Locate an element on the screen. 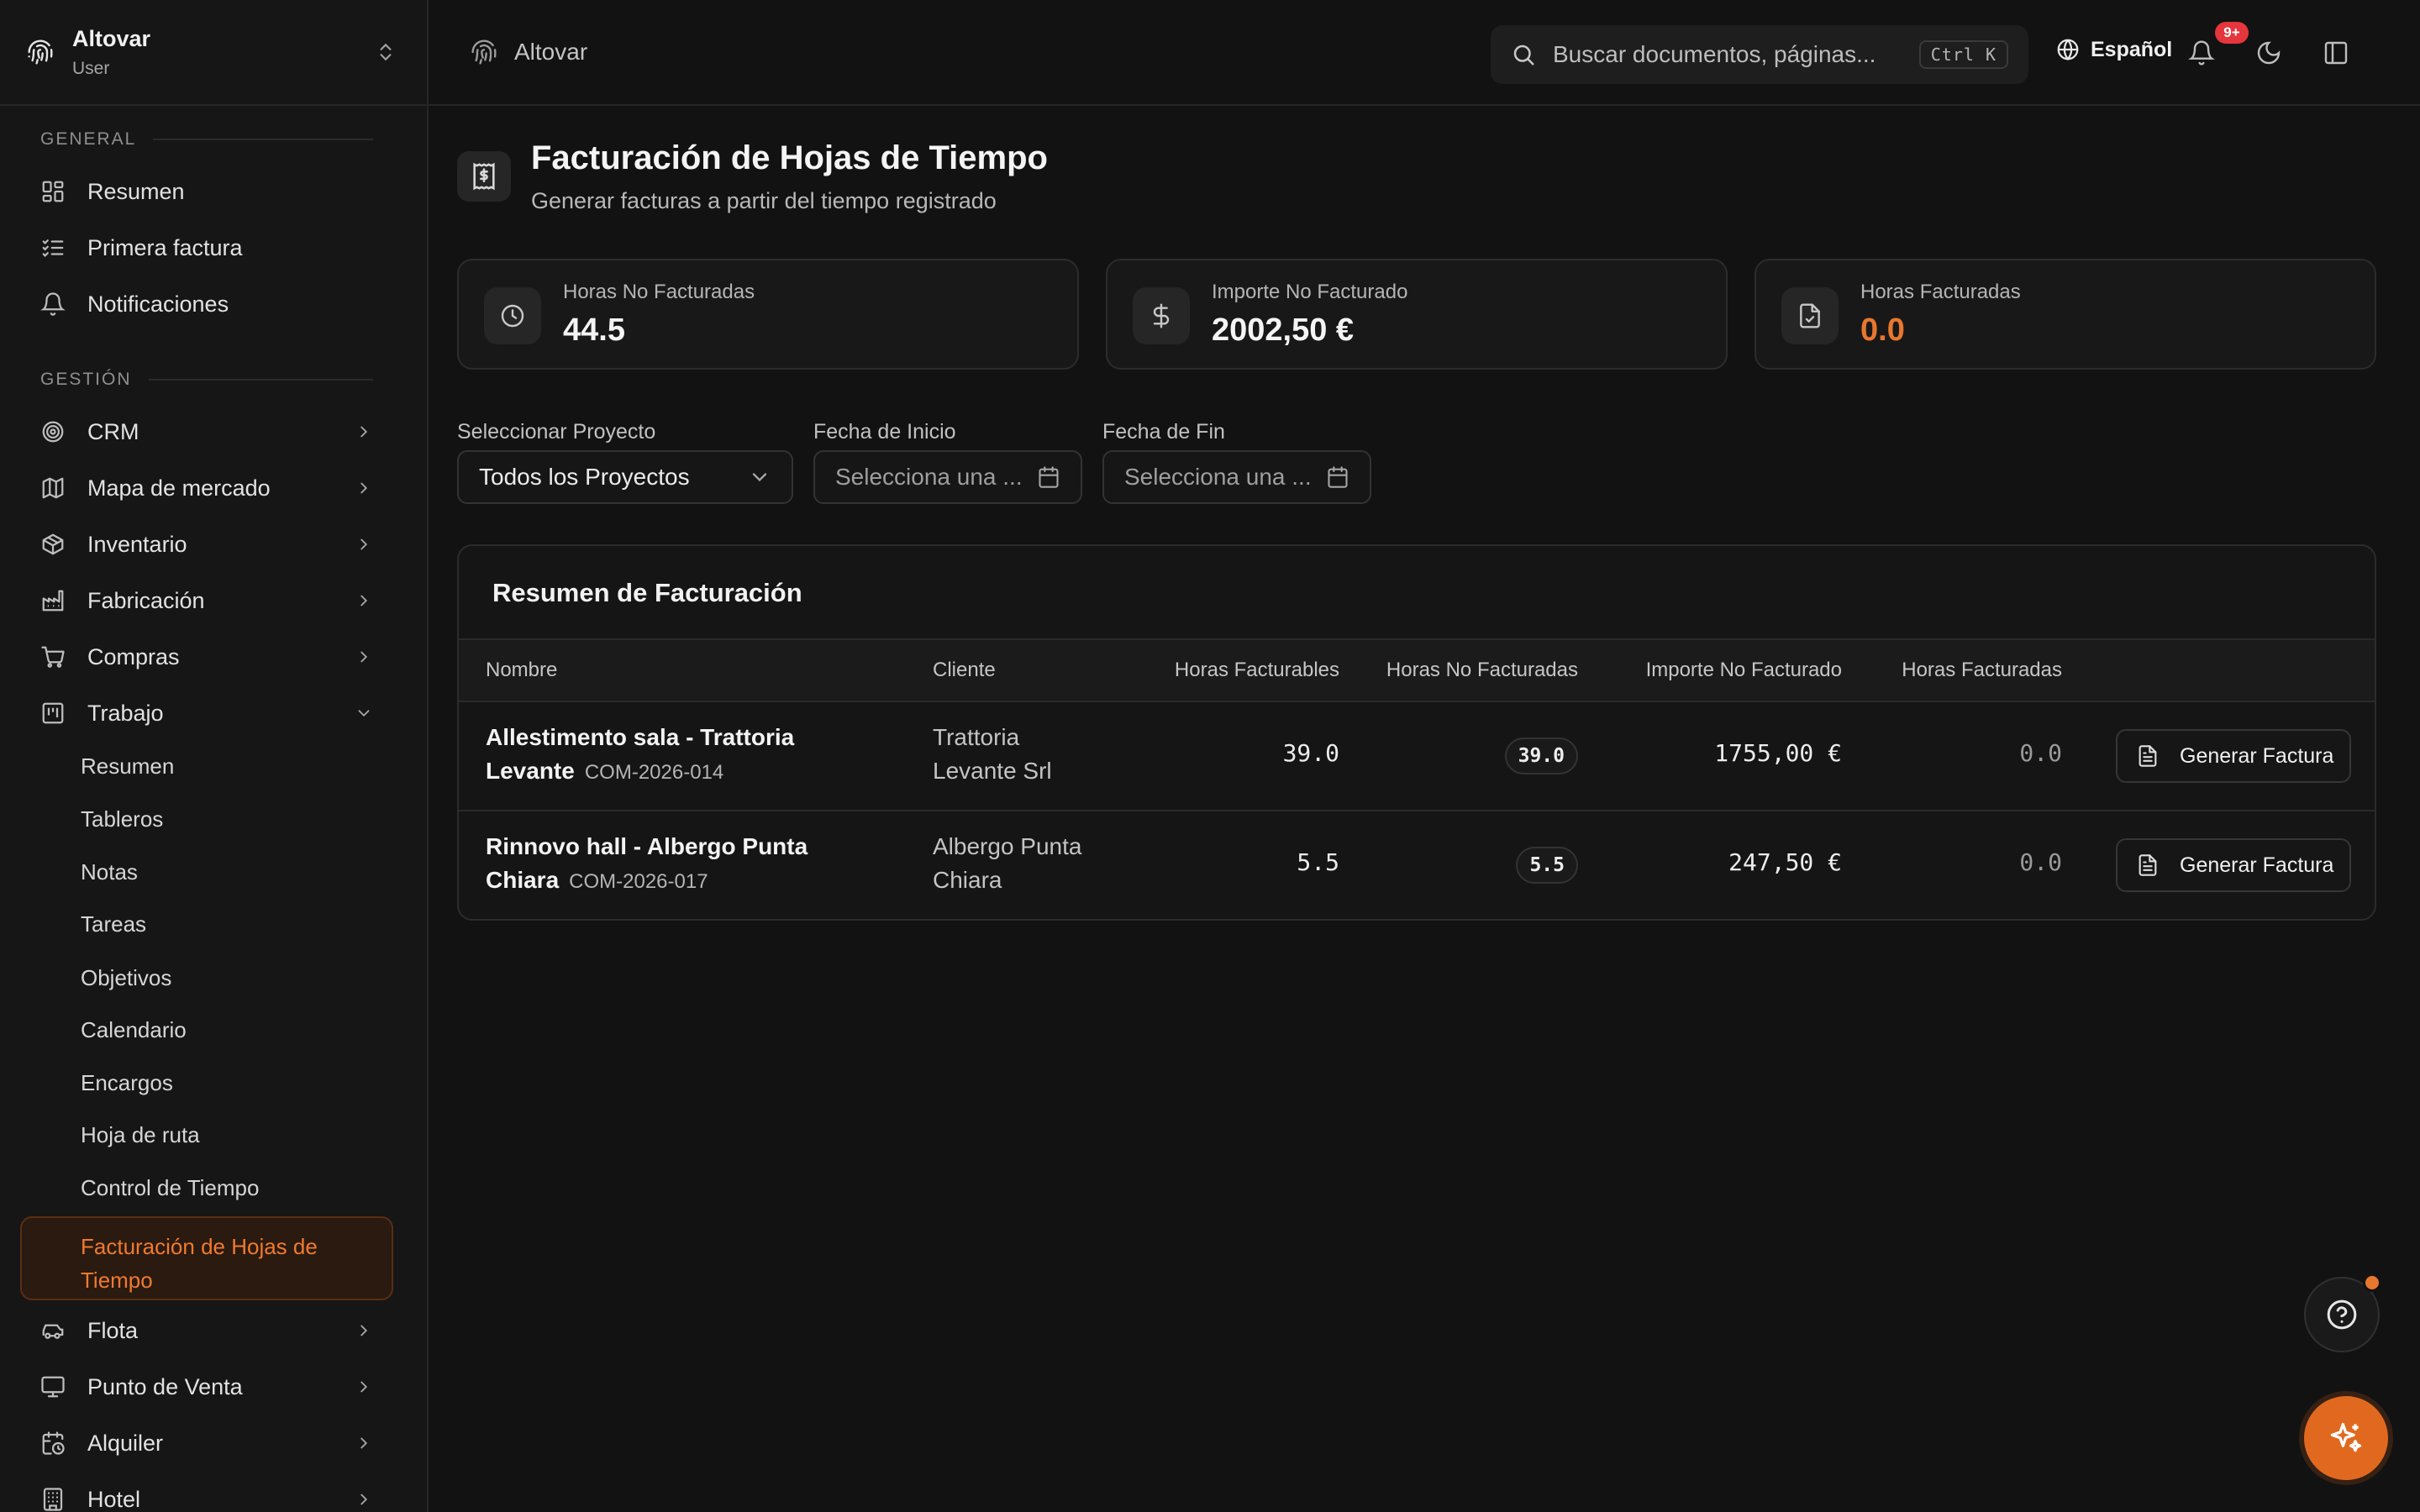  sidebar-subitem-calendario: Calendario is located at coordinates (134, 1030).